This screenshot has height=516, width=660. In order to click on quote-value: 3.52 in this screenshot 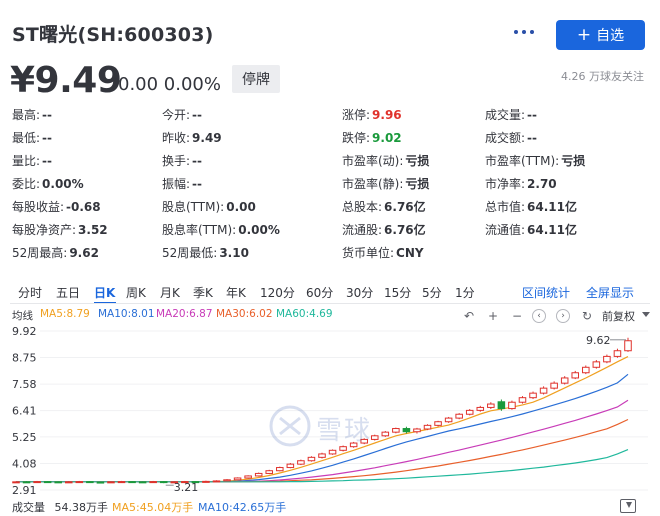, I will do `click(93, 230)`.